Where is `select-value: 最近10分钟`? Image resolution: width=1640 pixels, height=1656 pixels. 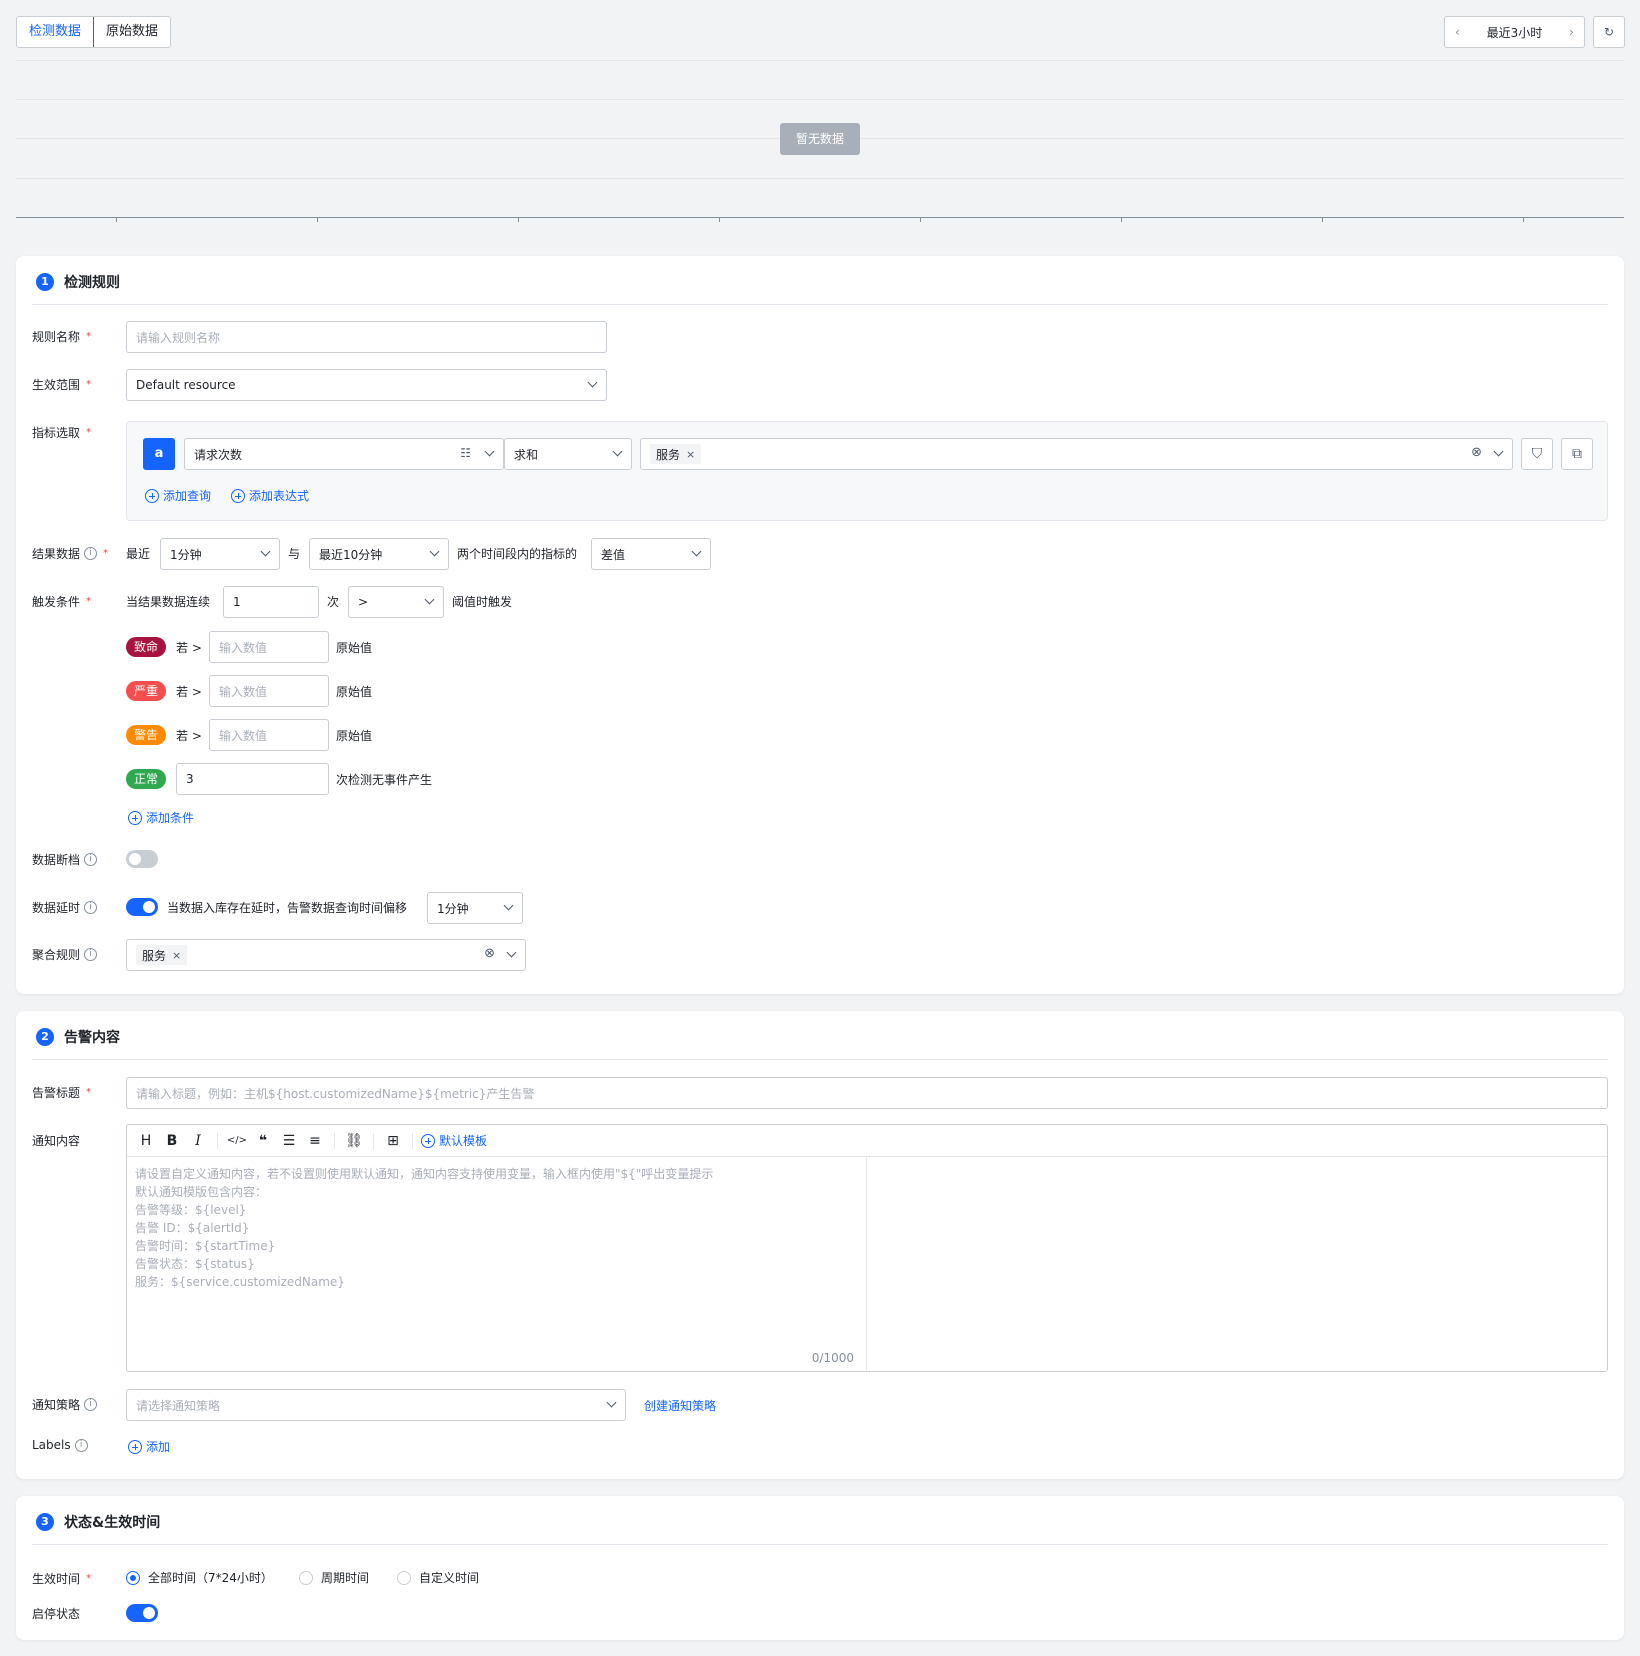
select-value: 最近10分钟 is located at coordinates (351, 554).